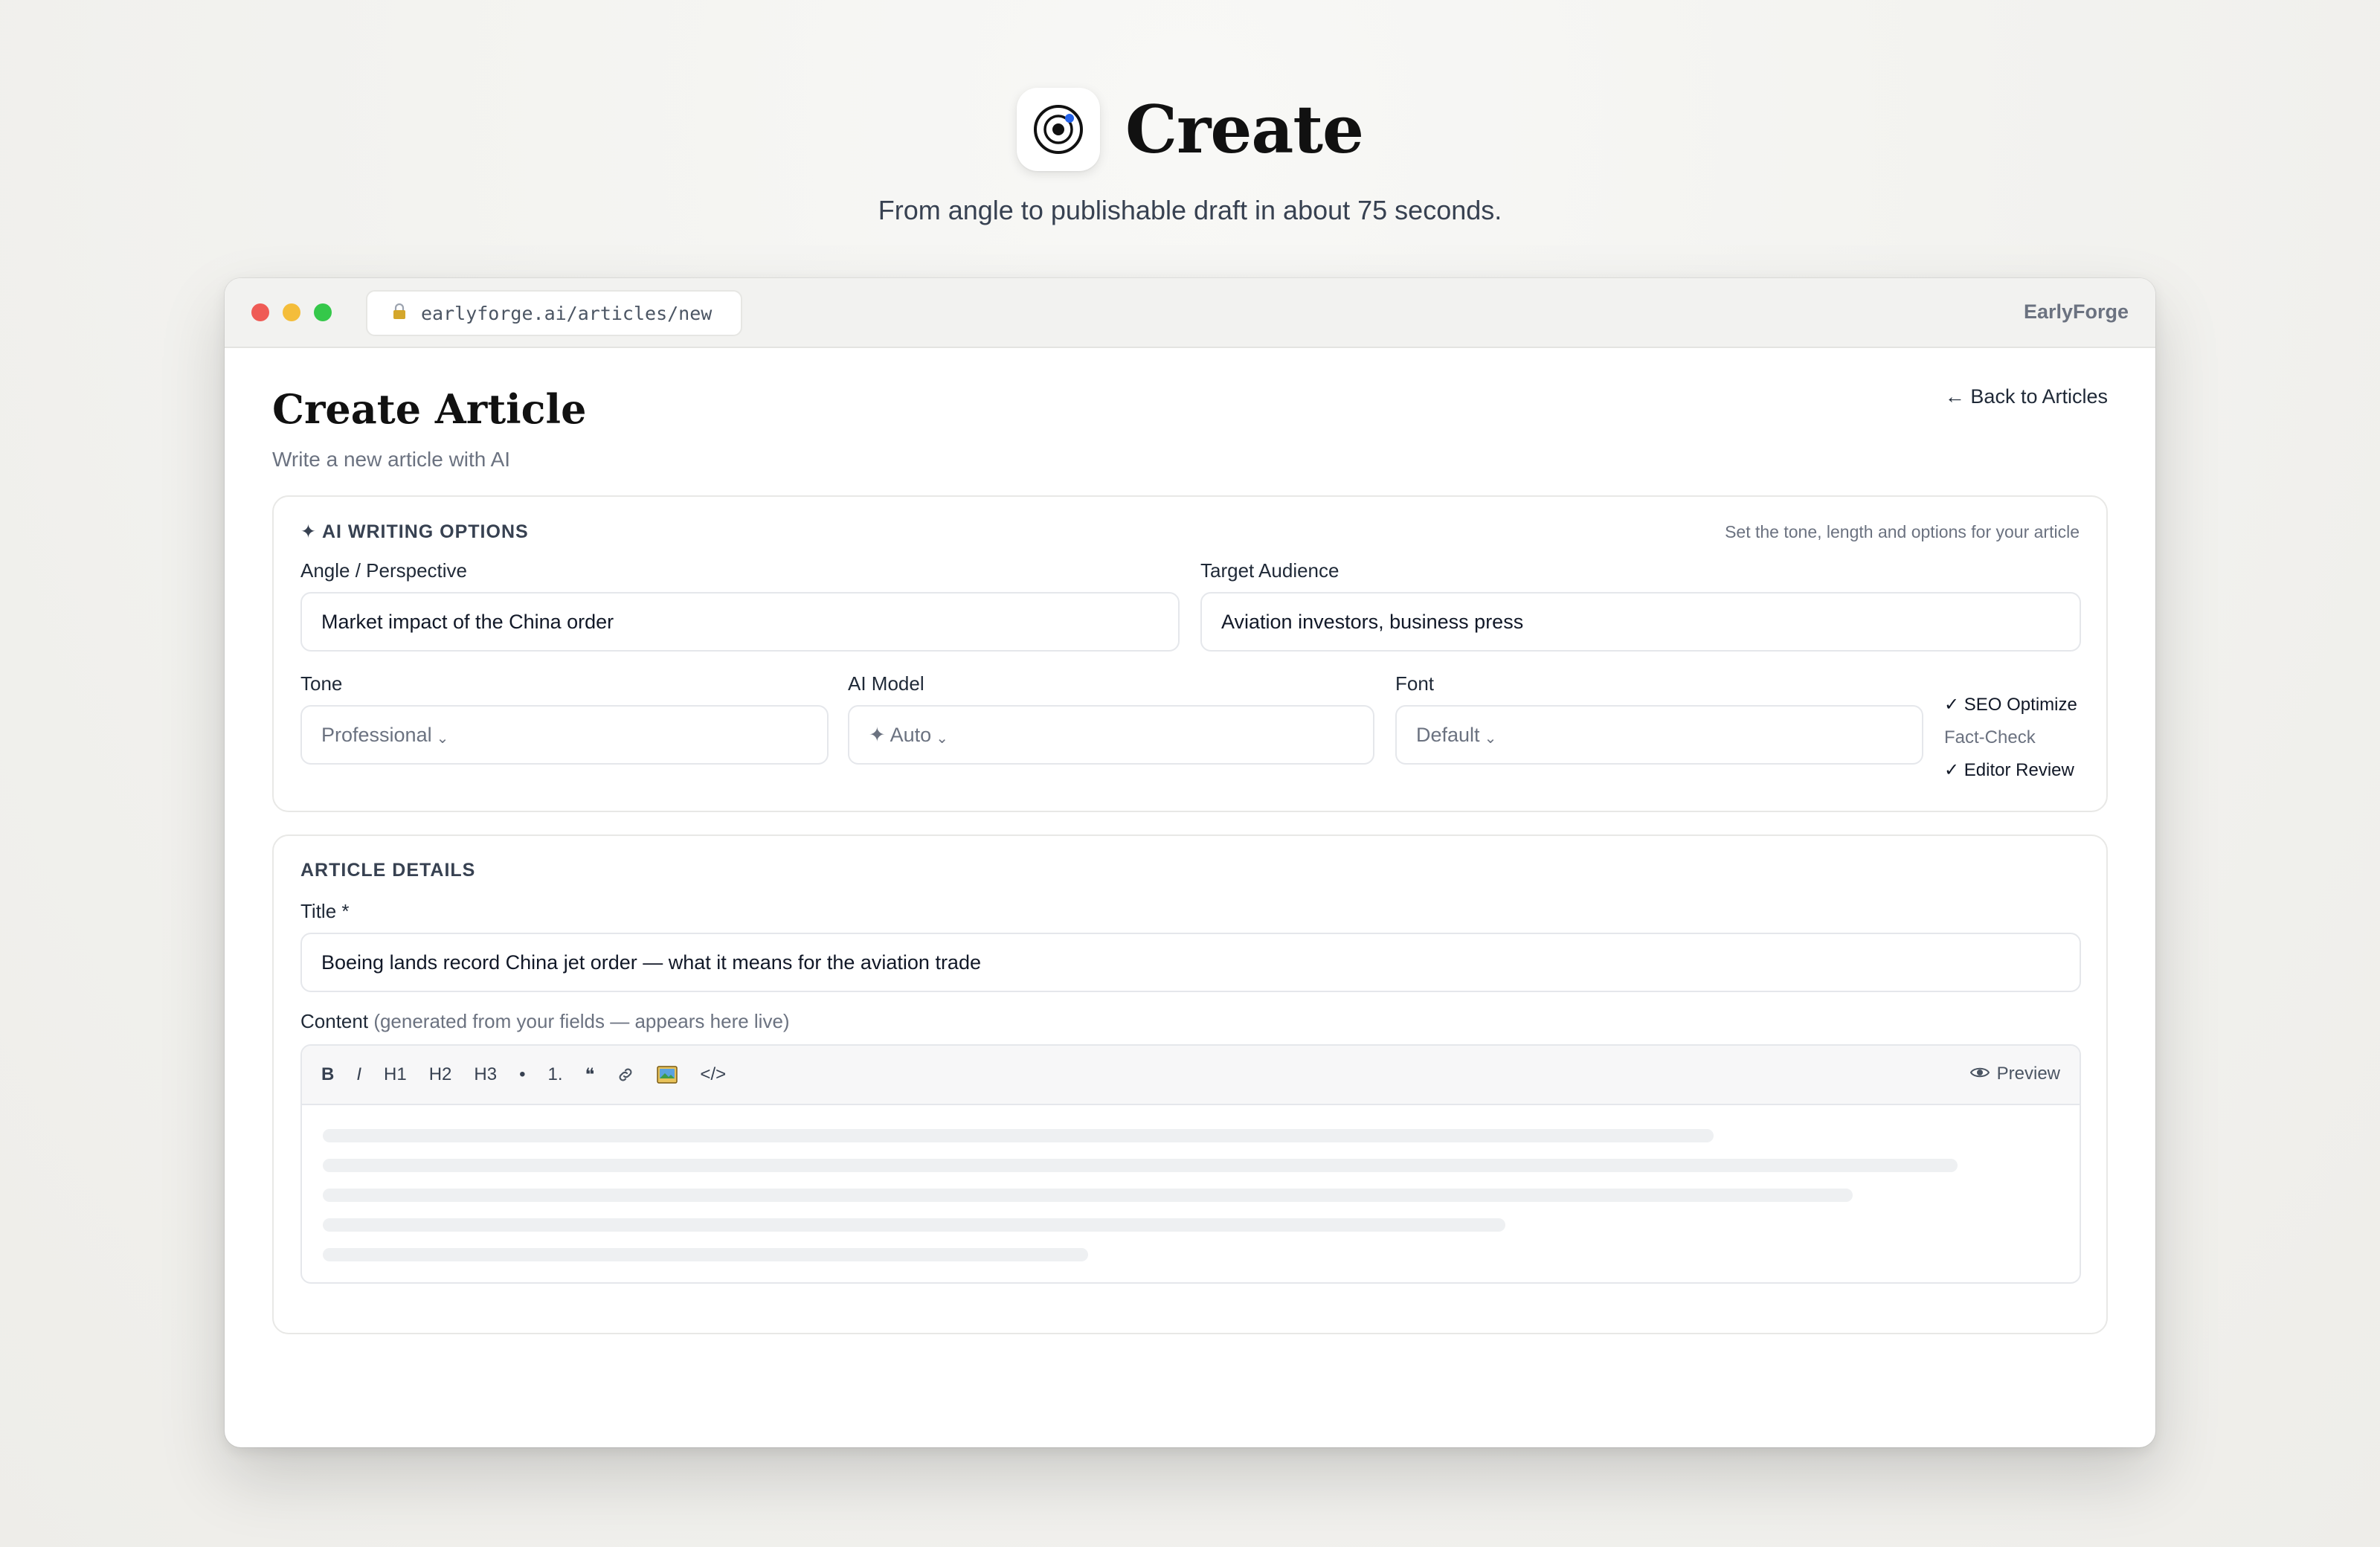  I want to click on audience-input: Aviation investors, business press, so click(1640, 622).